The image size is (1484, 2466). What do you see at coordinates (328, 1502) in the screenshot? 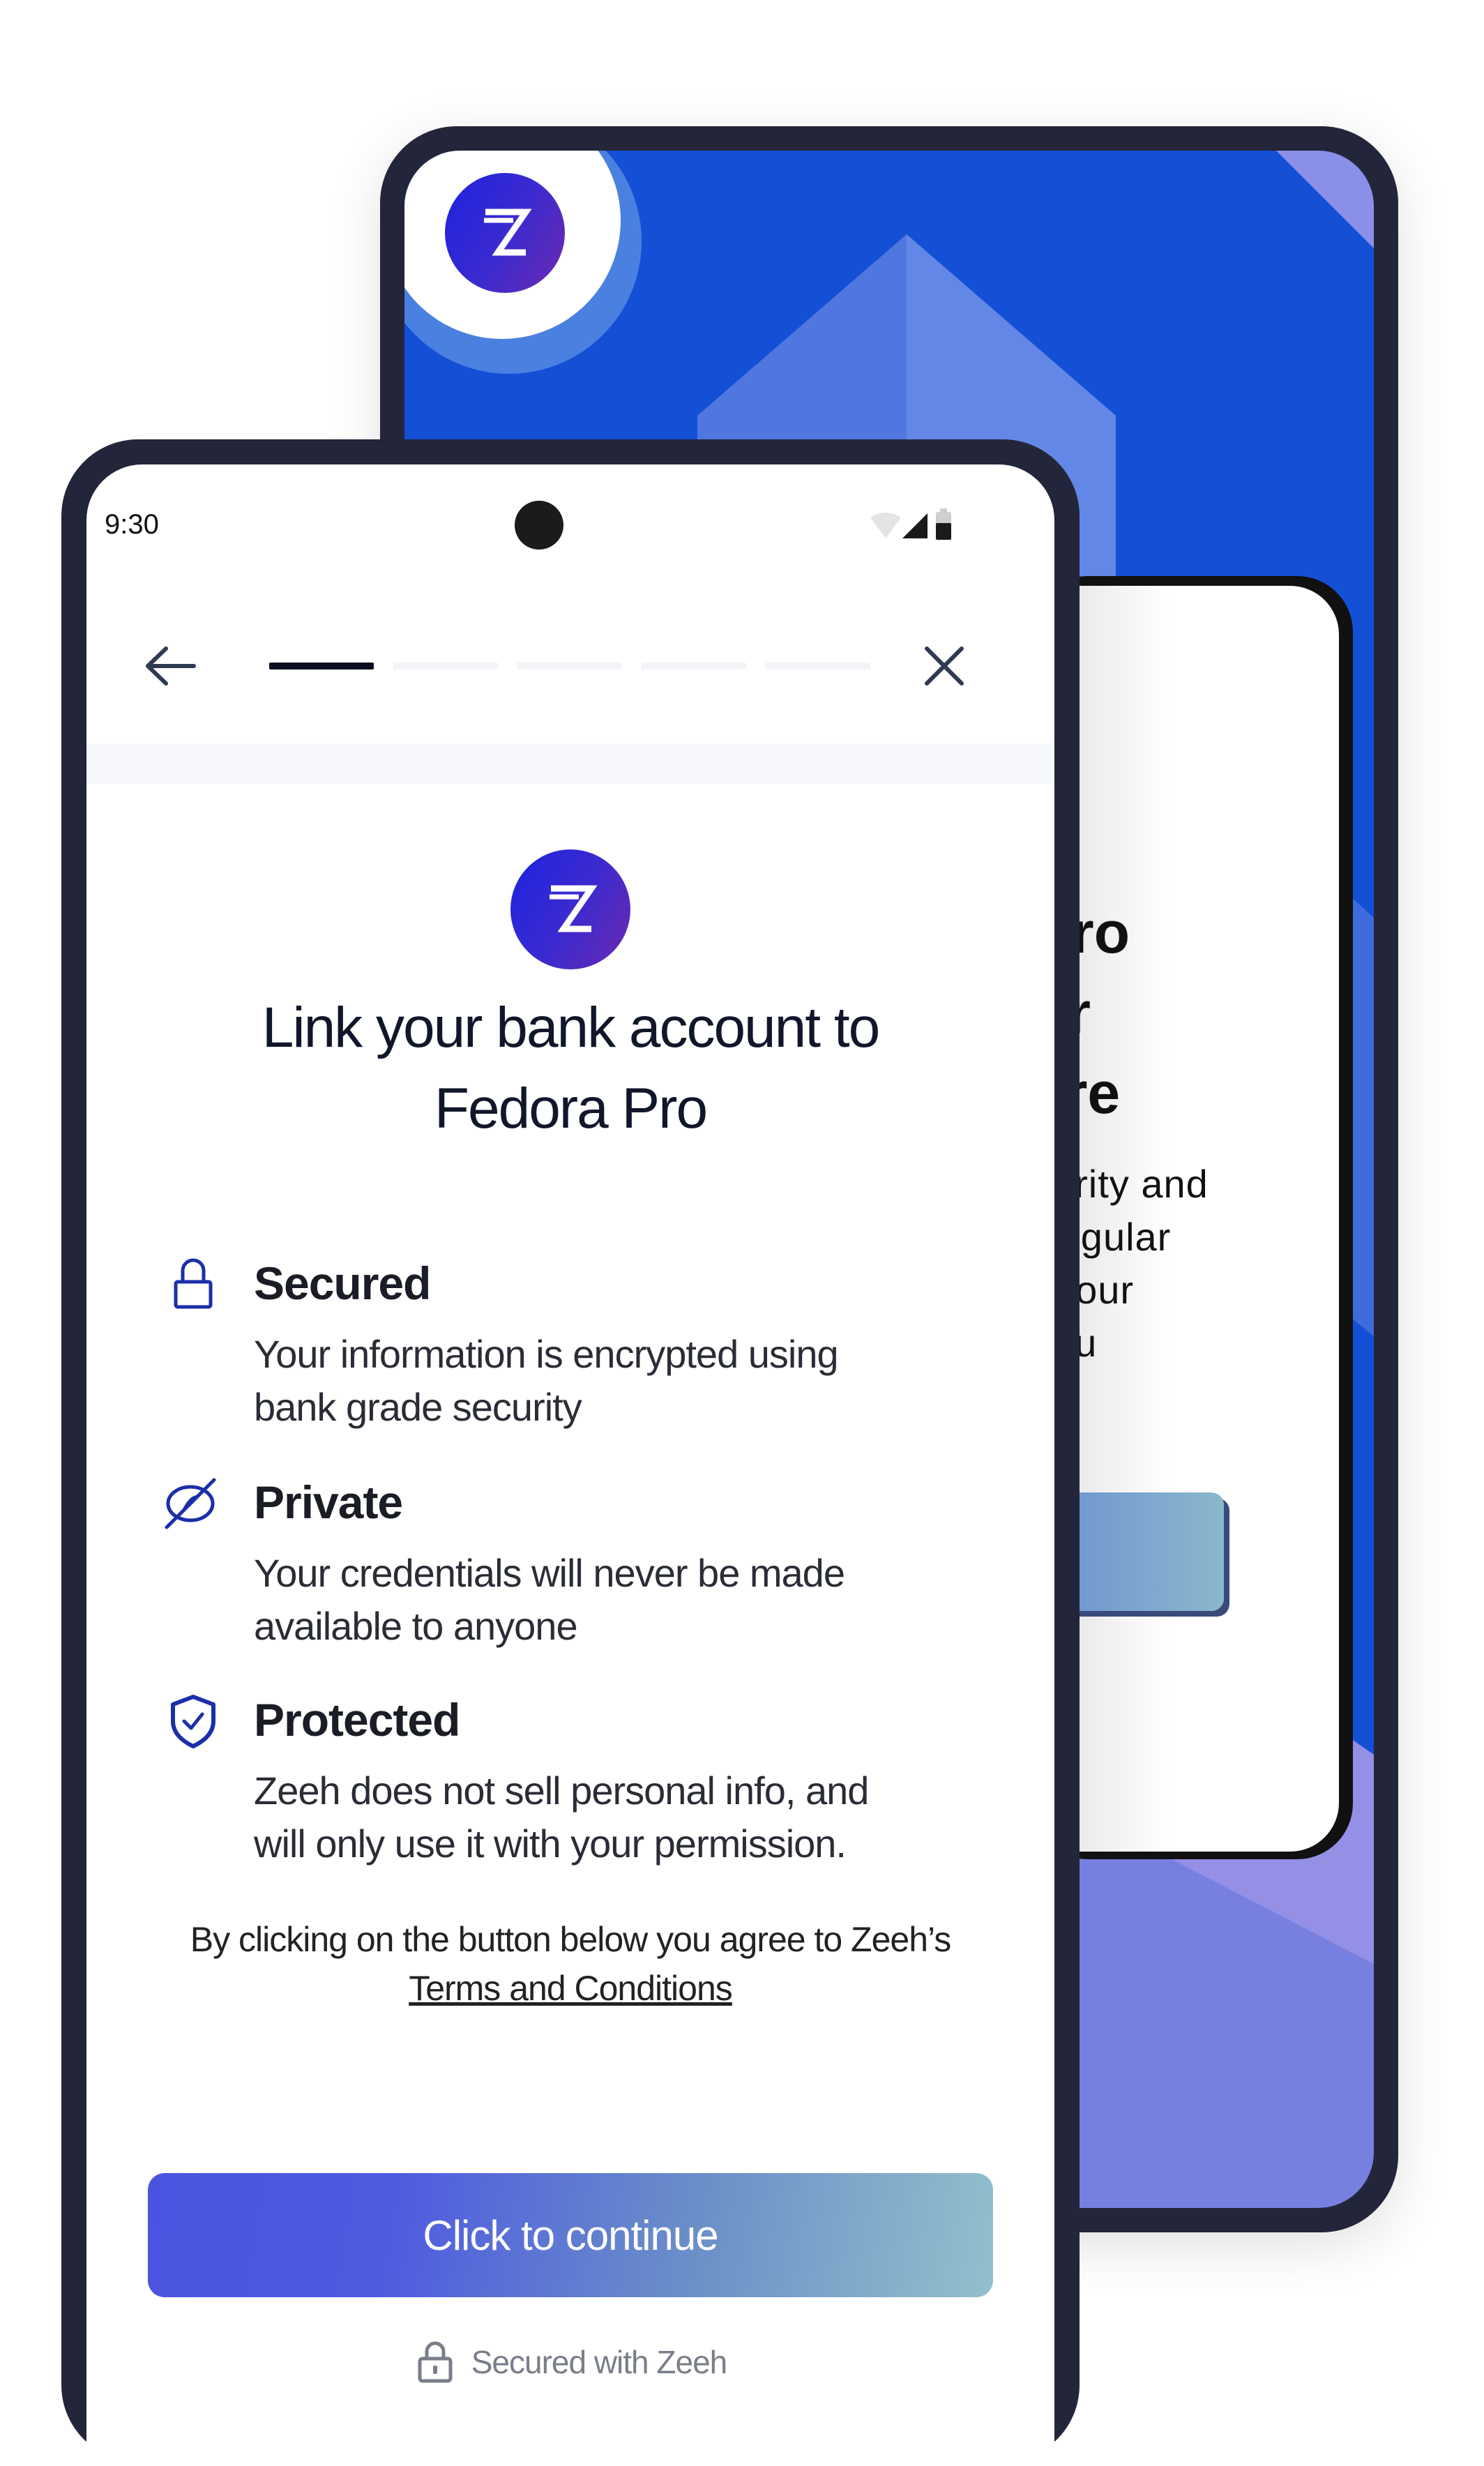
I see `feature-title: Private` at bounding box center [328, 1502].